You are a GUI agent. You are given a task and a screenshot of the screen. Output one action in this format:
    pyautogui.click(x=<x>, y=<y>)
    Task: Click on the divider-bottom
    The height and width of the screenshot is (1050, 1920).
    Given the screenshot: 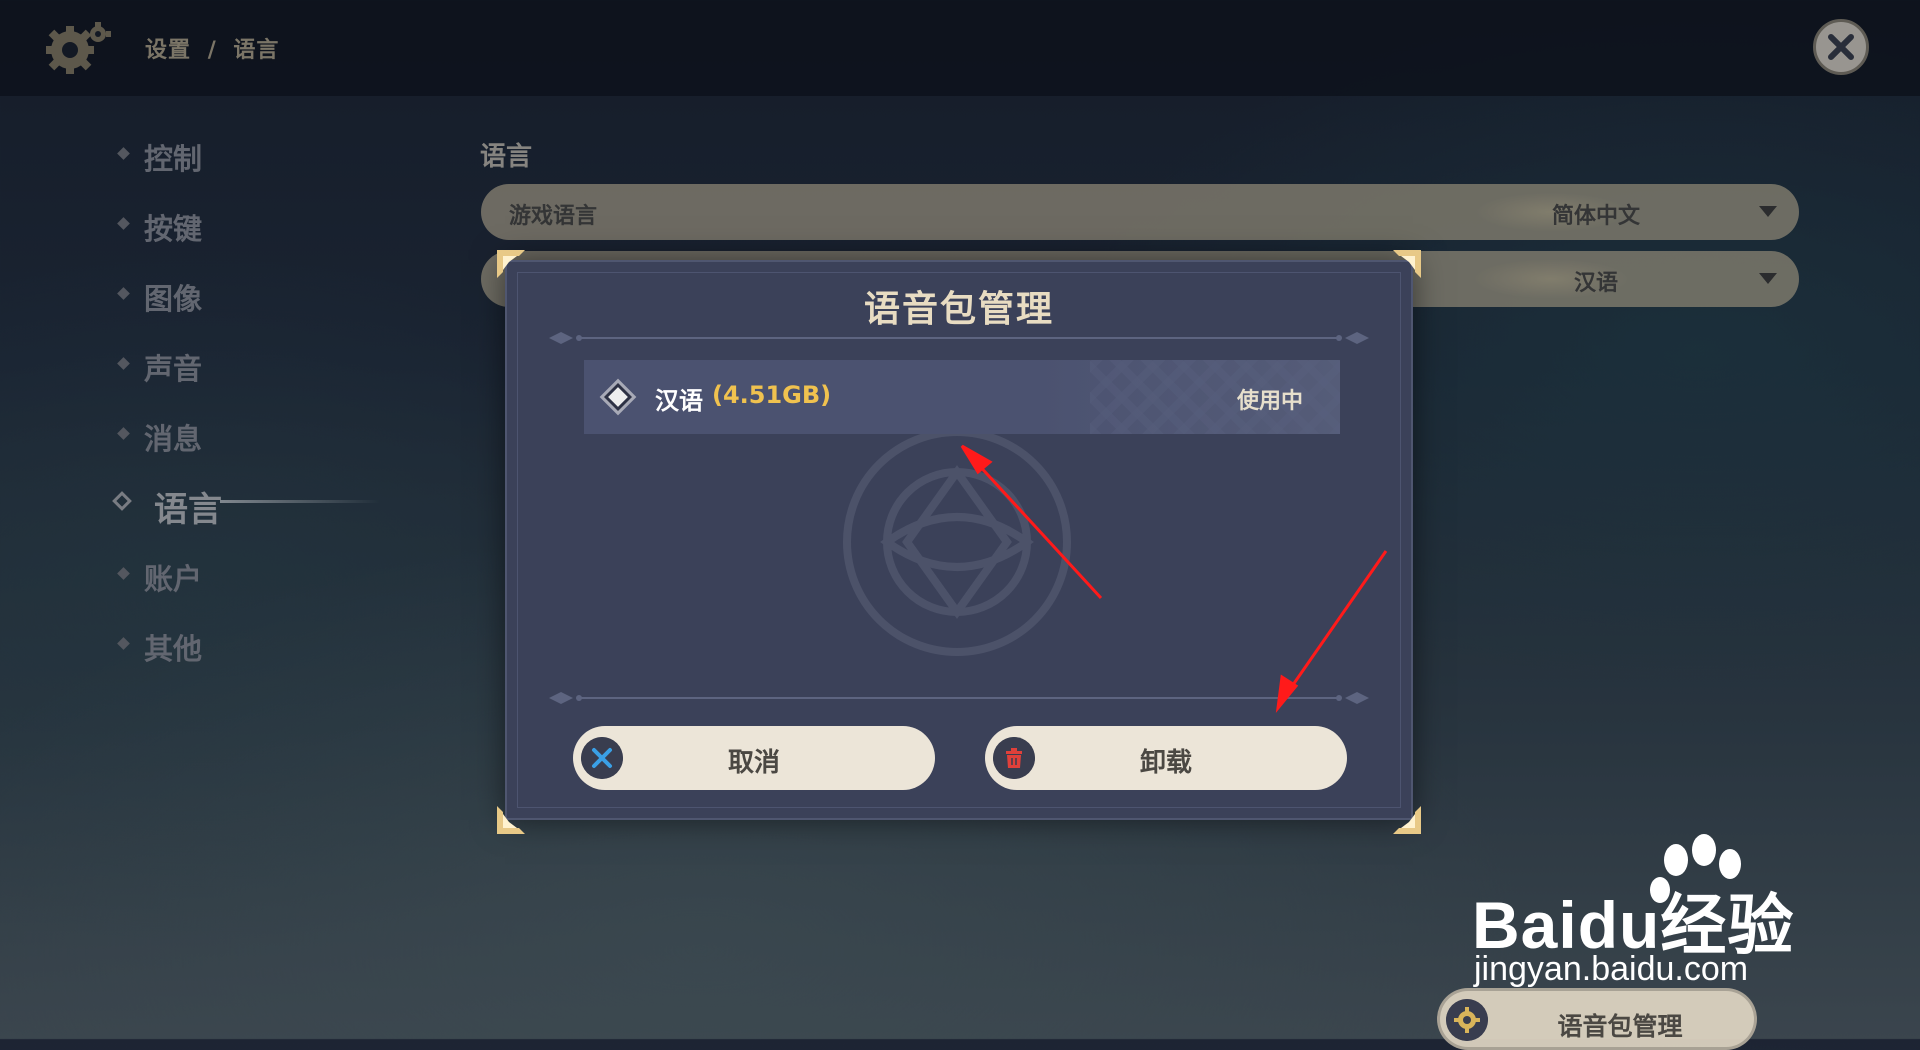 What is the action you would take?
    pyautogui.click(x=959, y=698)
    